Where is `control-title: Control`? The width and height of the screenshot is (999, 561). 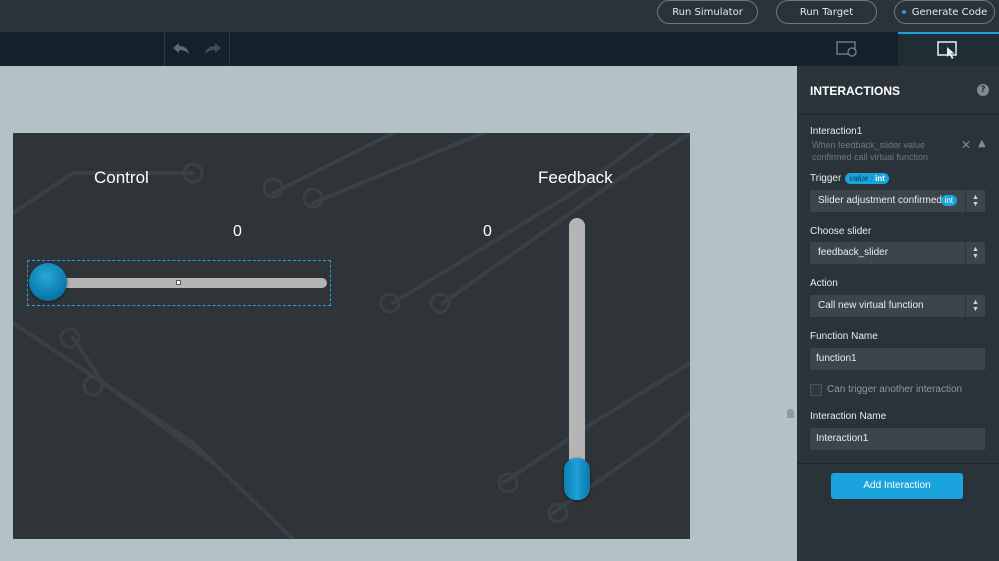 control-title: Control is located at coordinates (121, 177).